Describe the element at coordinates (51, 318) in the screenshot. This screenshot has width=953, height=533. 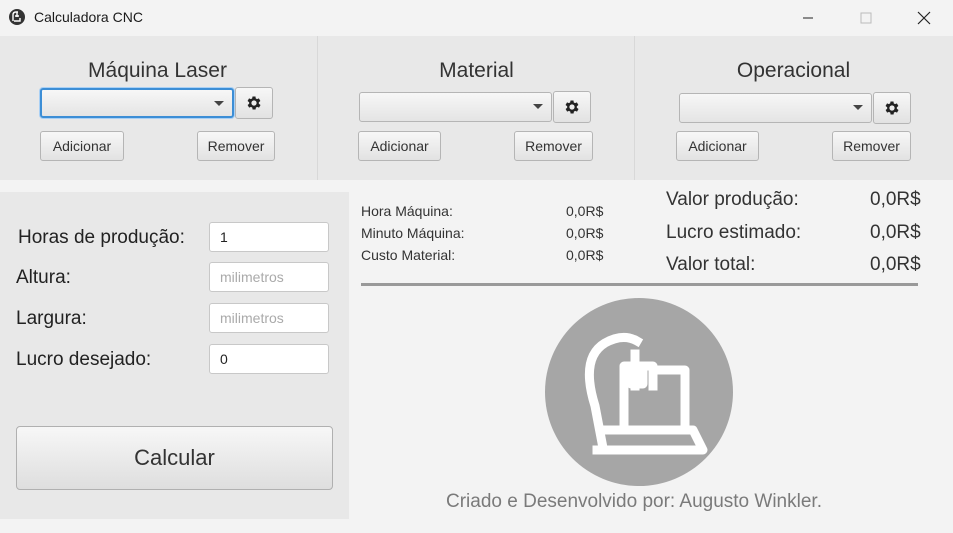
I see `largura-label: Largura:` at that location.